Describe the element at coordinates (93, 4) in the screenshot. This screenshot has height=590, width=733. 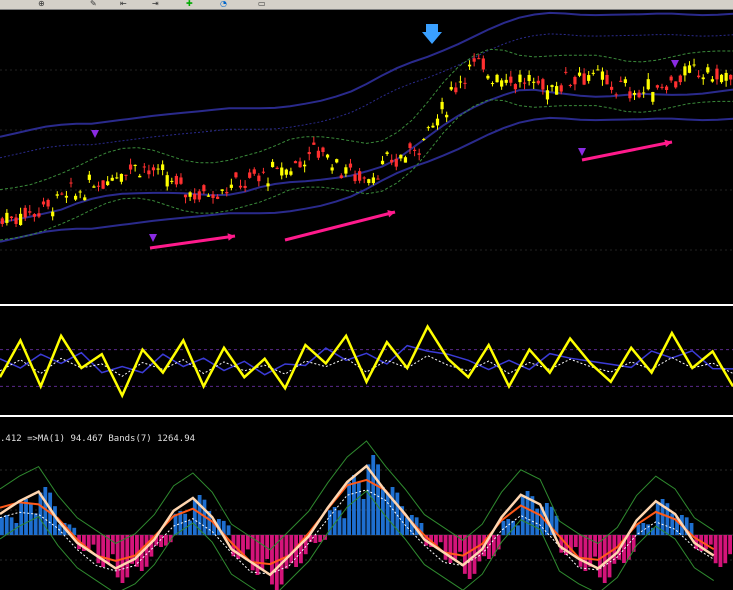
I see `pencil-icon: ✎` at that location.